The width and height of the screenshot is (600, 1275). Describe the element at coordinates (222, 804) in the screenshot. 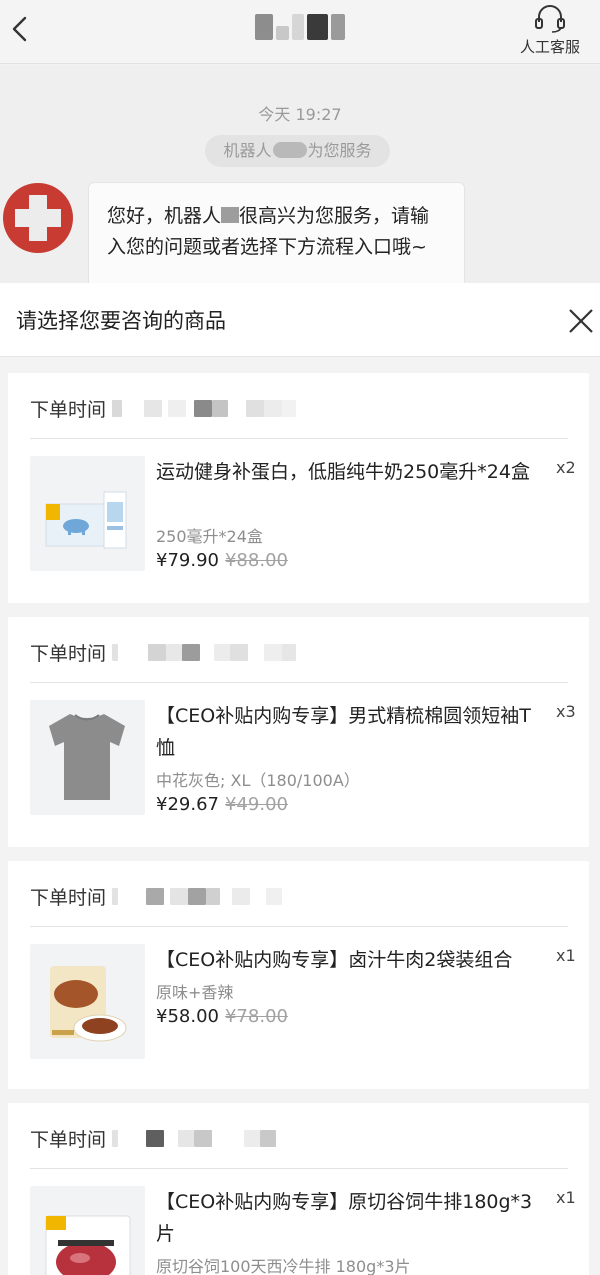

I see `product-price-row: ¥29.67 ¥49.00` at that location.